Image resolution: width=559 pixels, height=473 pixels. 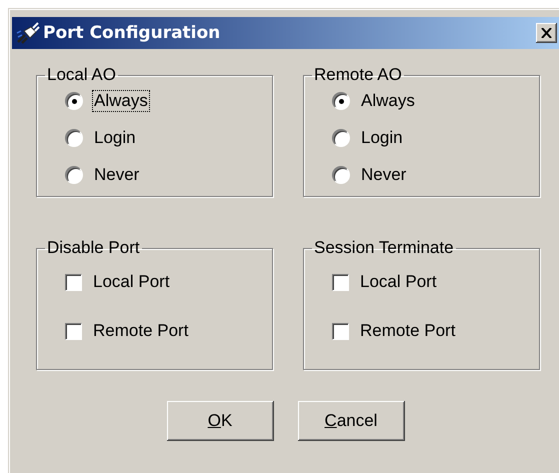 I want to click on ok-button: OK, so click(x=220, y=421).